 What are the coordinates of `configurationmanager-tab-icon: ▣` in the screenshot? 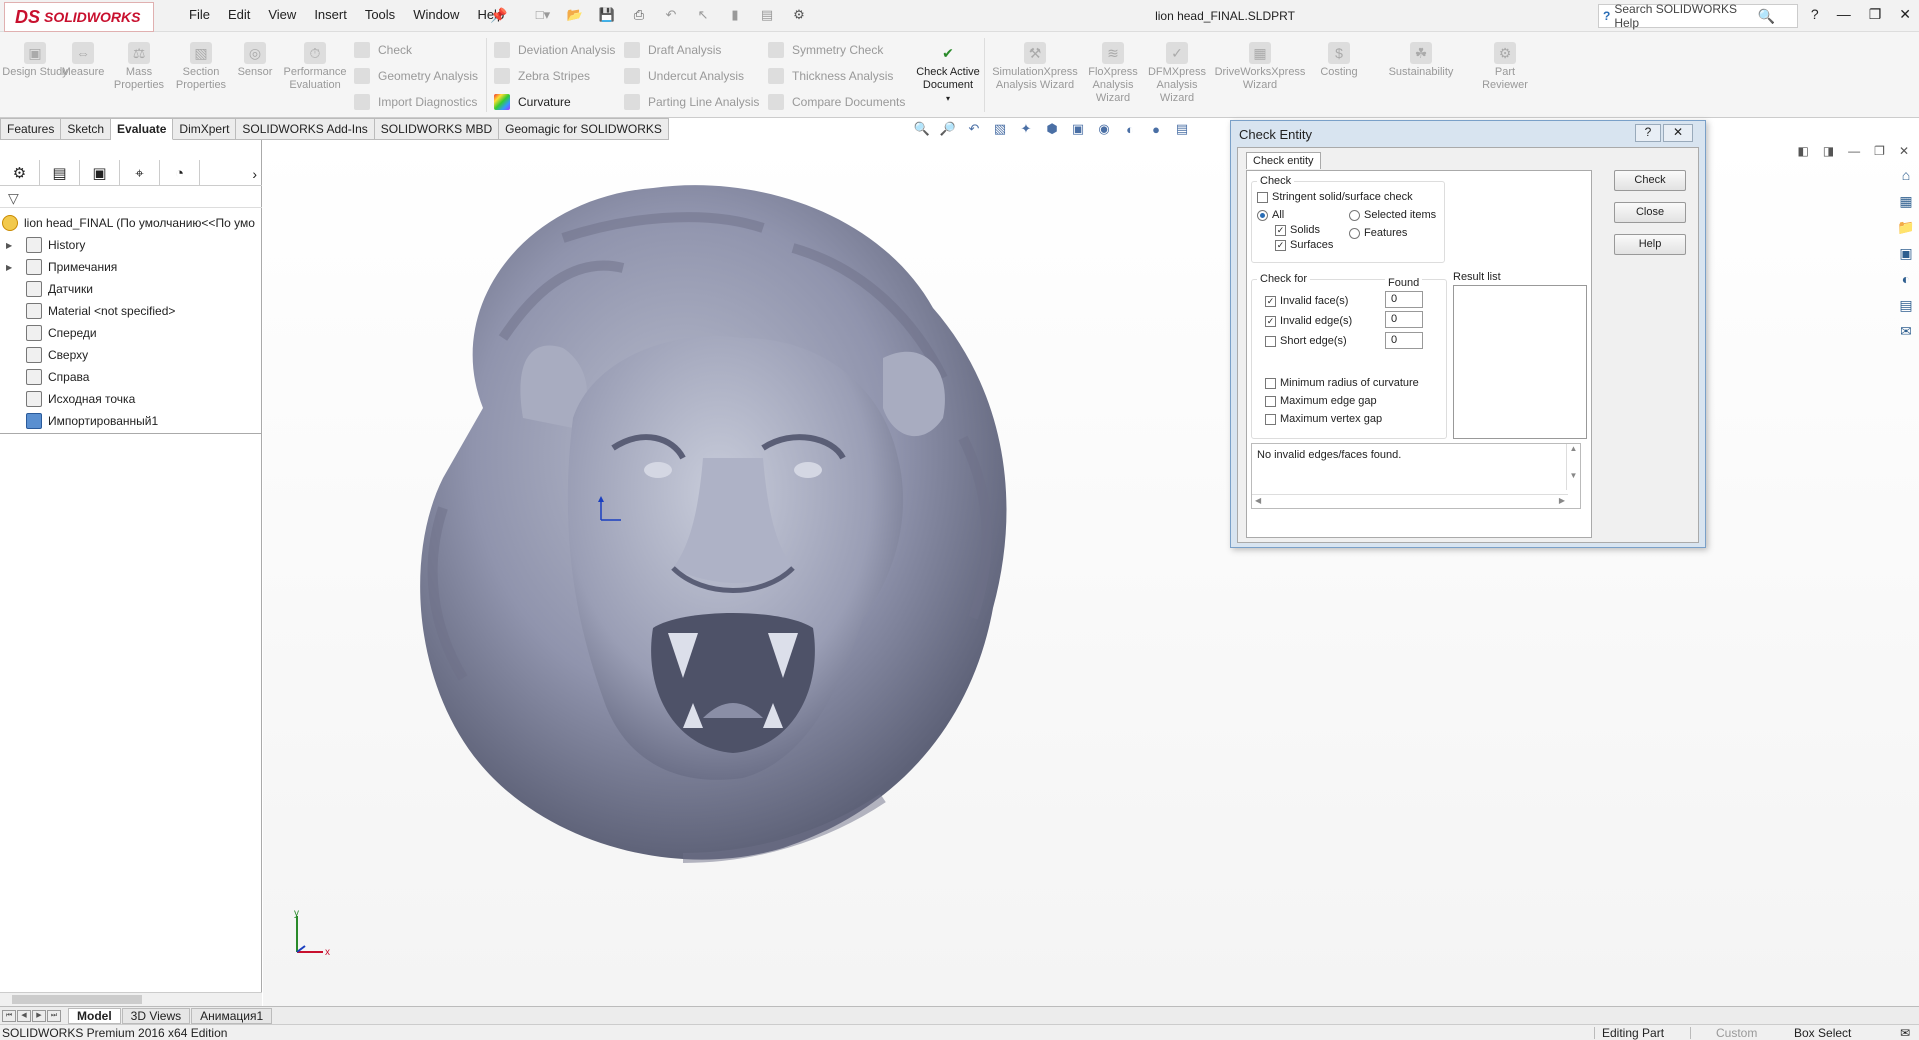 It's located at (100, 173).